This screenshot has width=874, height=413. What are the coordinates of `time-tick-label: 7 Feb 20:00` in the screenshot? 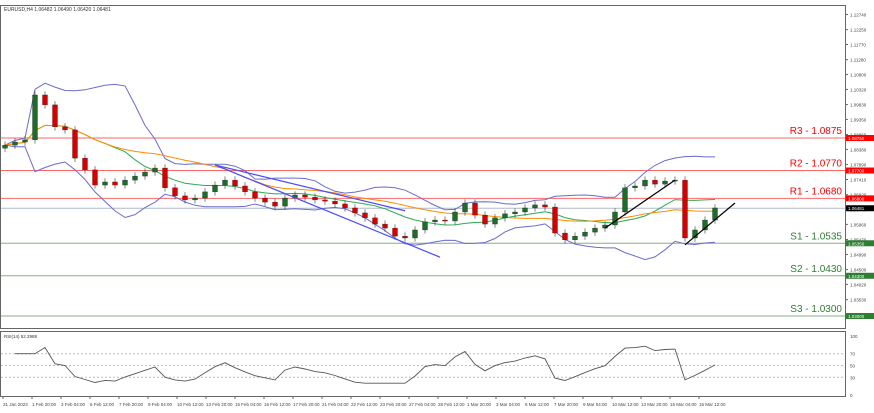 It's located at (131, 404).